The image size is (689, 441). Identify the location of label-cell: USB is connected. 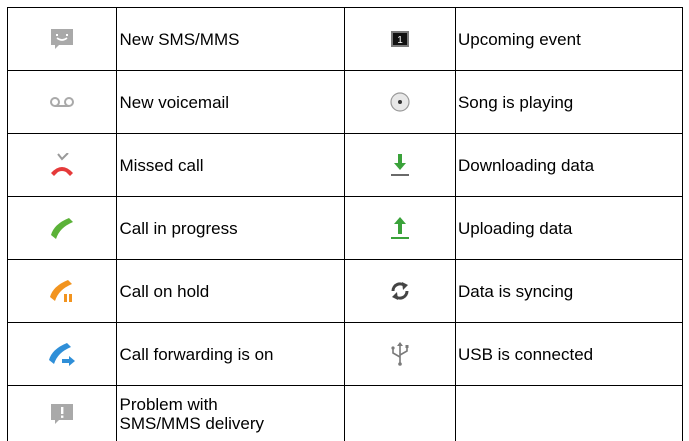
(569, 354).